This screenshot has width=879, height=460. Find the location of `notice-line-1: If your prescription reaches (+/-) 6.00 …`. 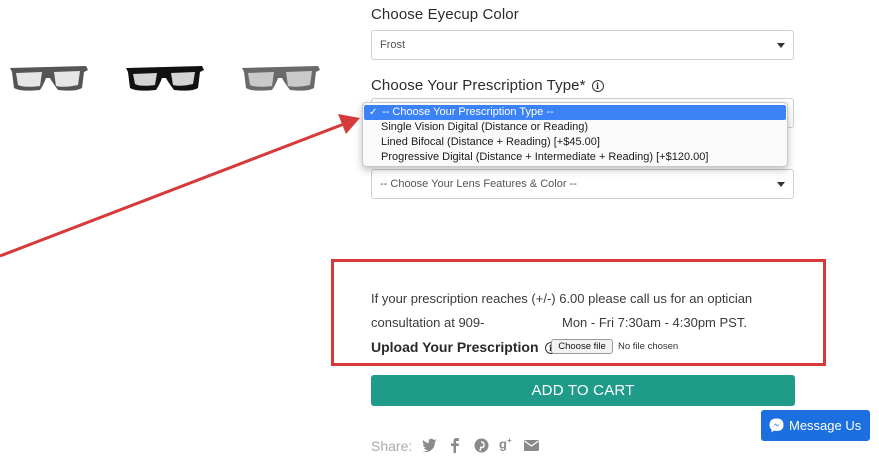

notice-line-1: If your prescription reaches (+/-) 6.00 … is located at coordinates (562, 298).